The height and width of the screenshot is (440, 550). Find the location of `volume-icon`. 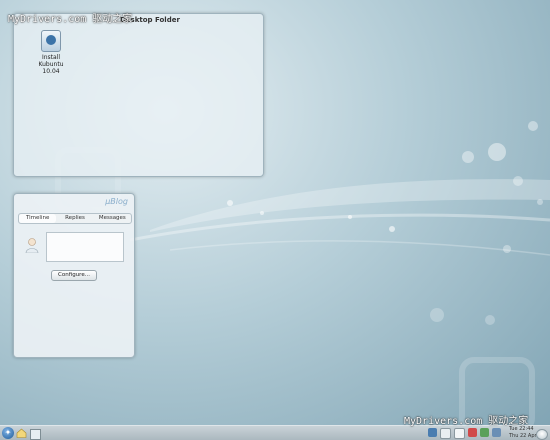

volume-icon is located at coordinates (445, 433).